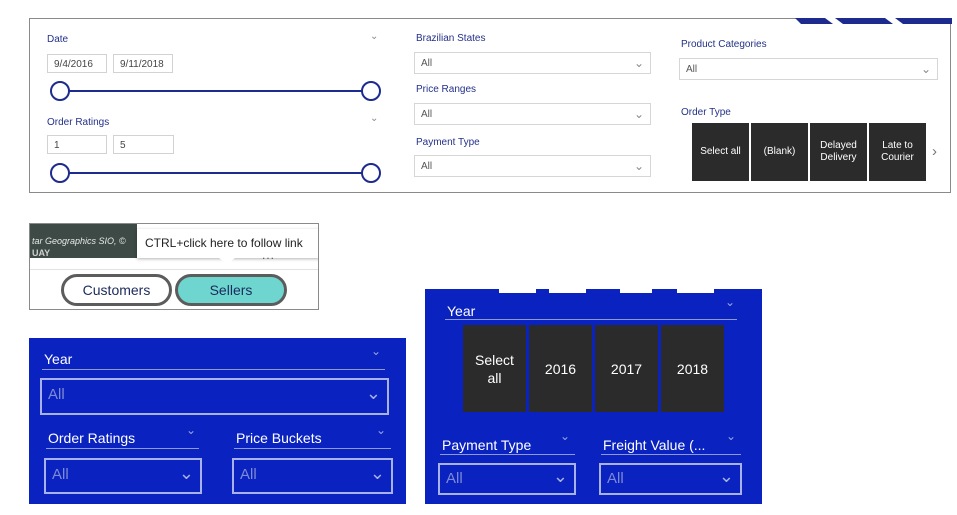  I want to click on brazilian-states-label: Brazilian States, so click(451, 38).